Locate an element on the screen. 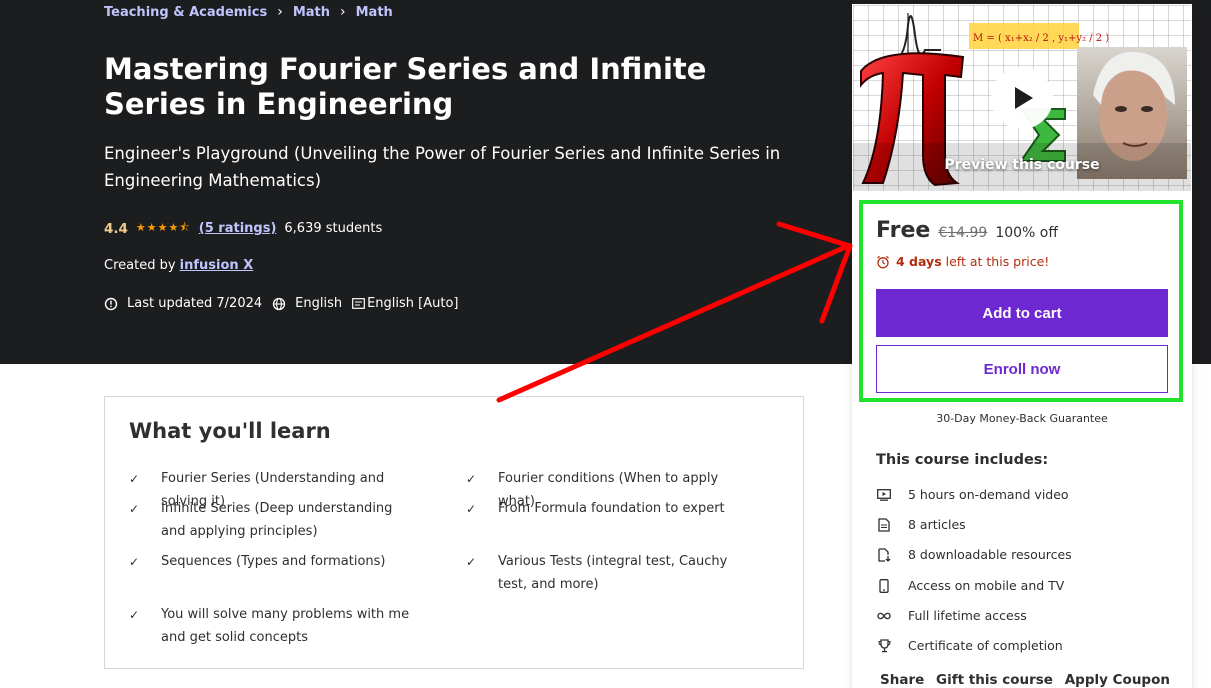  price-row: Free €14.99 100% off is located at coordinates (967, 230).